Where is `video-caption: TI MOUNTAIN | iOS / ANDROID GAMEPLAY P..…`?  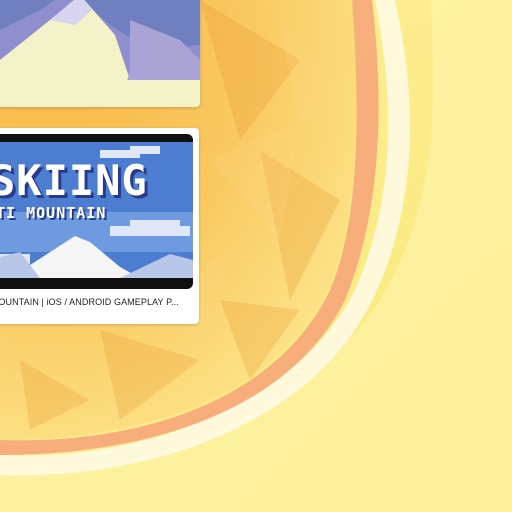
video-caption: TI MOUNTAIN | iOS / ANDROID GAMEPLAY P..… is located at coordinates (96, 302).